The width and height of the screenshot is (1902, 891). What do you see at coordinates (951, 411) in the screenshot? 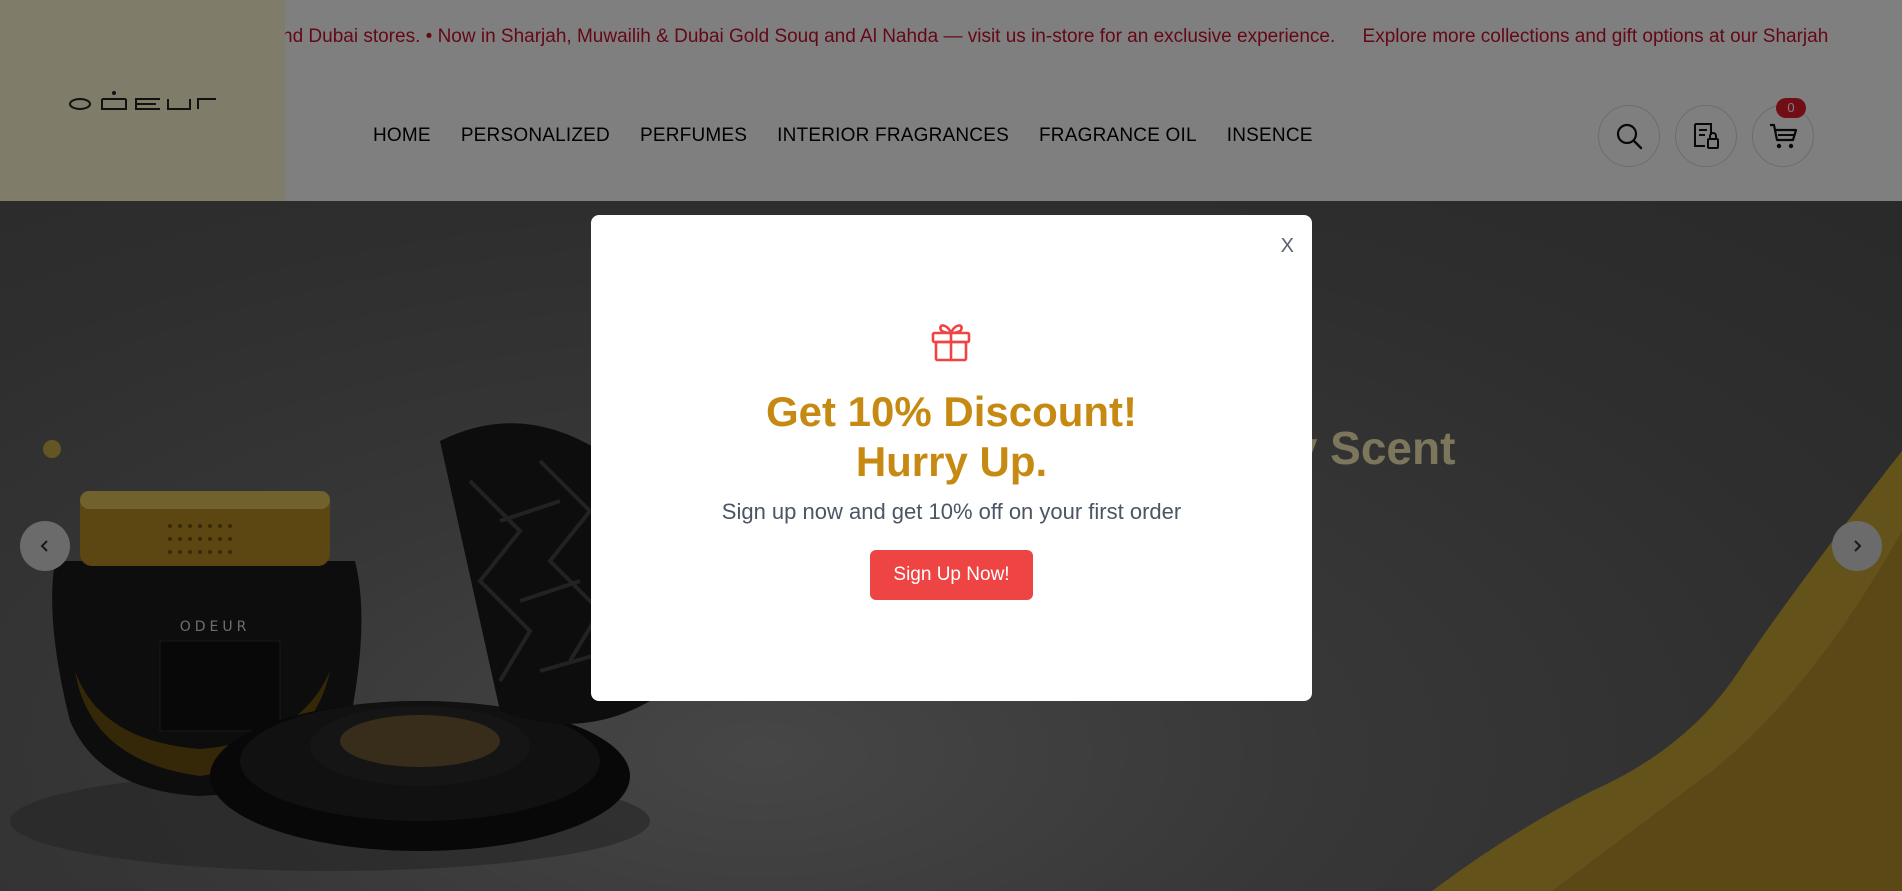
I see `modal-heading-line-1: Get 10% Discount!` at bounding box center [951, 411].